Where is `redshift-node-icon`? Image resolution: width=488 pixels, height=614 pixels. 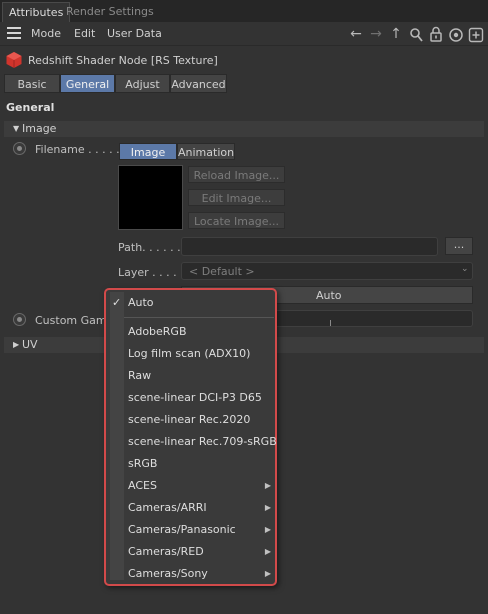
redshift-node-icon is located at coordinates (14, 60).